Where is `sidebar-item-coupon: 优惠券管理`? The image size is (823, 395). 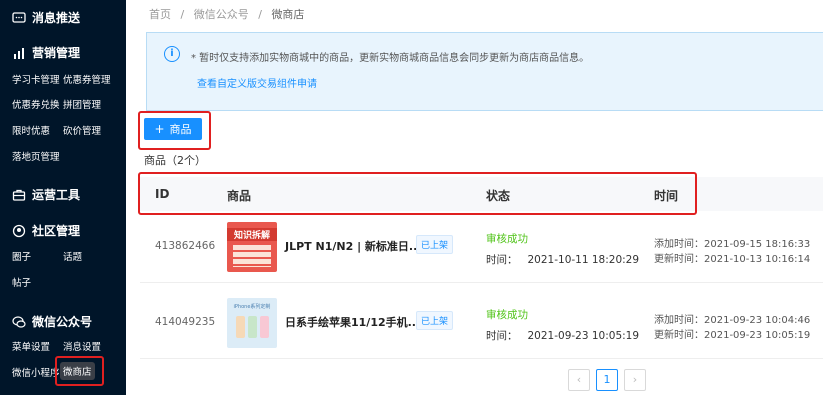
sidebar-item-coupon: 优惠券管理 is located at coordinates (87, 79).